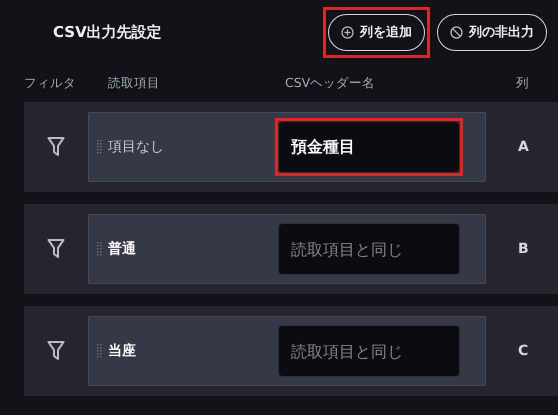 This screenshot has width=558, height=415. What do you see at coordinates (330, 83) in the screenshot?
I see `column-header: CSVヘッダー名` at bounding box center [330, 83].